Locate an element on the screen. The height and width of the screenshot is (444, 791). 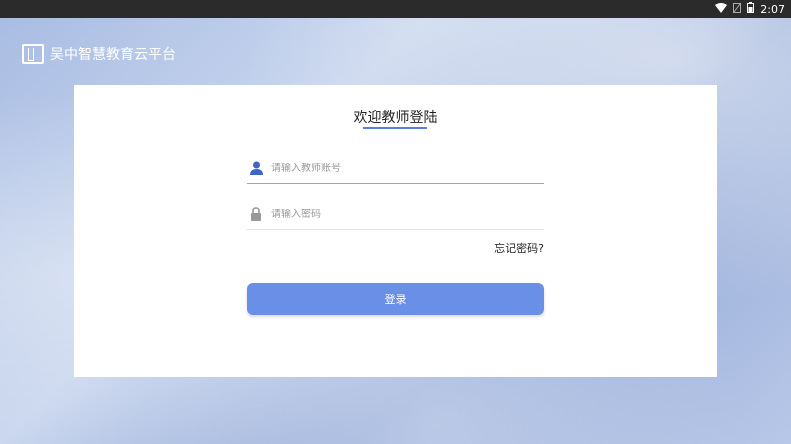
login-title: 欢迎教师登陆 is located at coordinates (395, 118).